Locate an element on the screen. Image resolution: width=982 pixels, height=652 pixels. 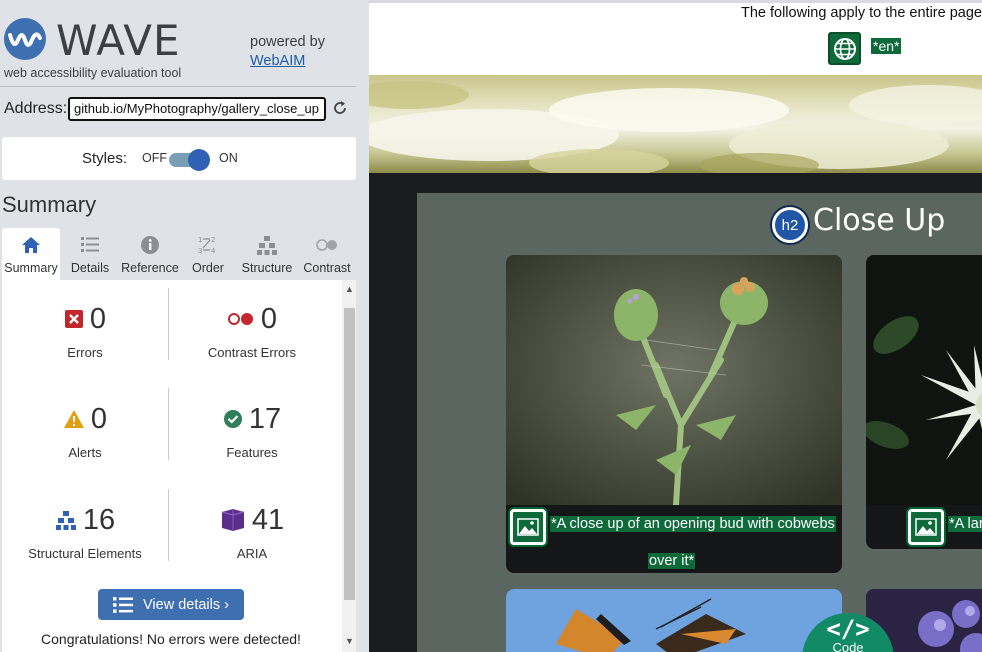
svg-text: 4 is located at coordinates (213, 251).